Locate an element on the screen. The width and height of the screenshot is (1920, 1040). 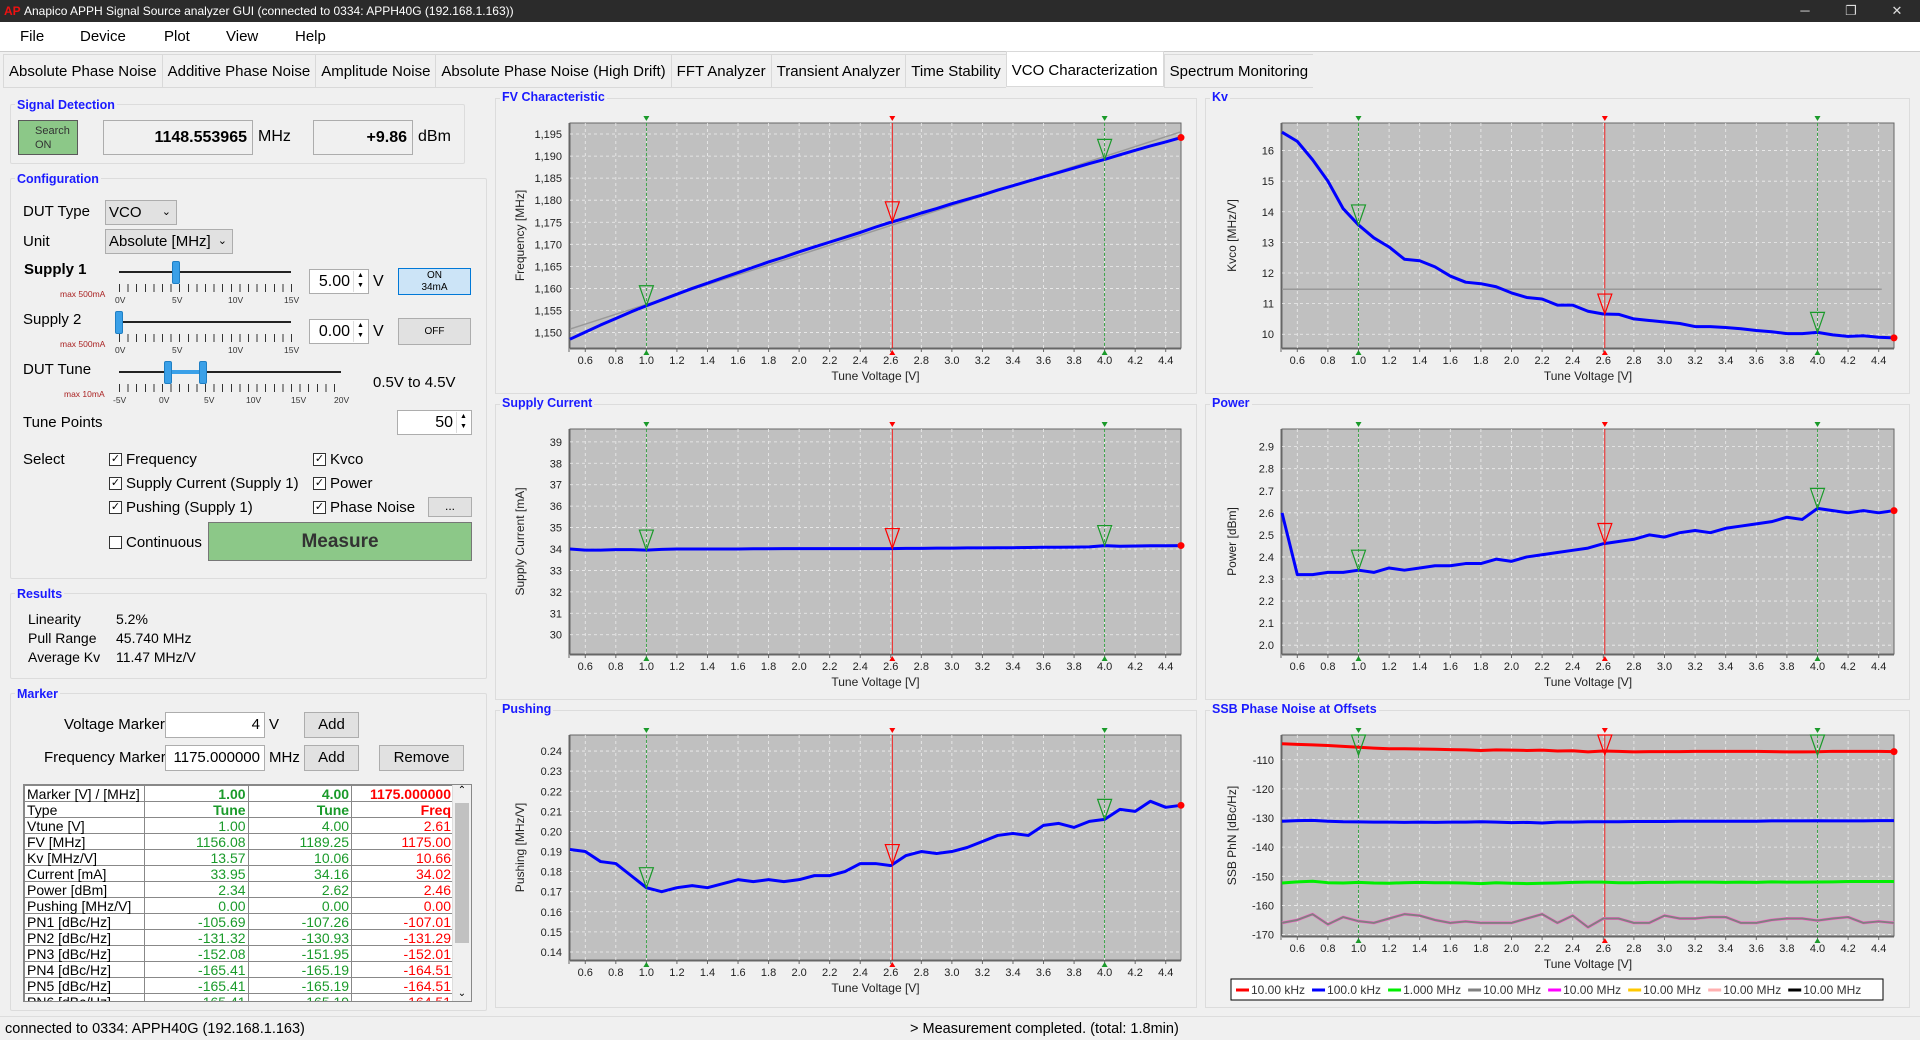
legend-label: 10.00 MHz is located at coordinates (1592, 990).